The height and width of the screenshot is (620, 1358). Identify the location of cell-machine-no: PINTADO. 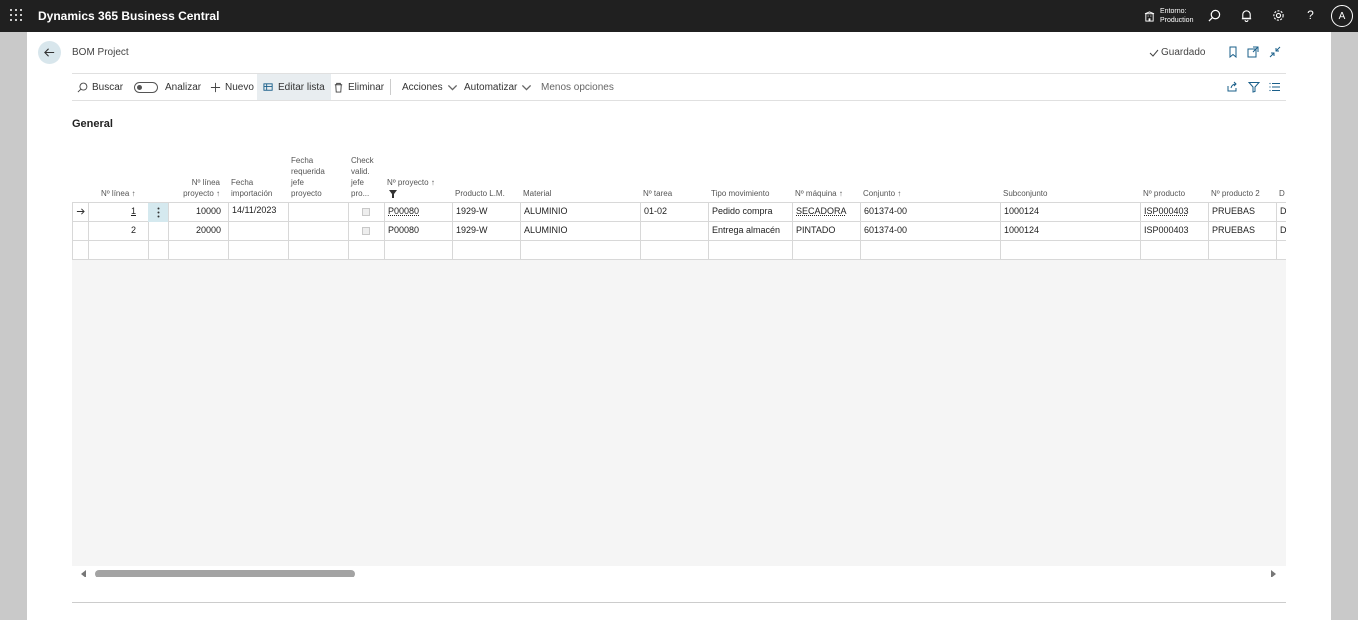
(826, 230).